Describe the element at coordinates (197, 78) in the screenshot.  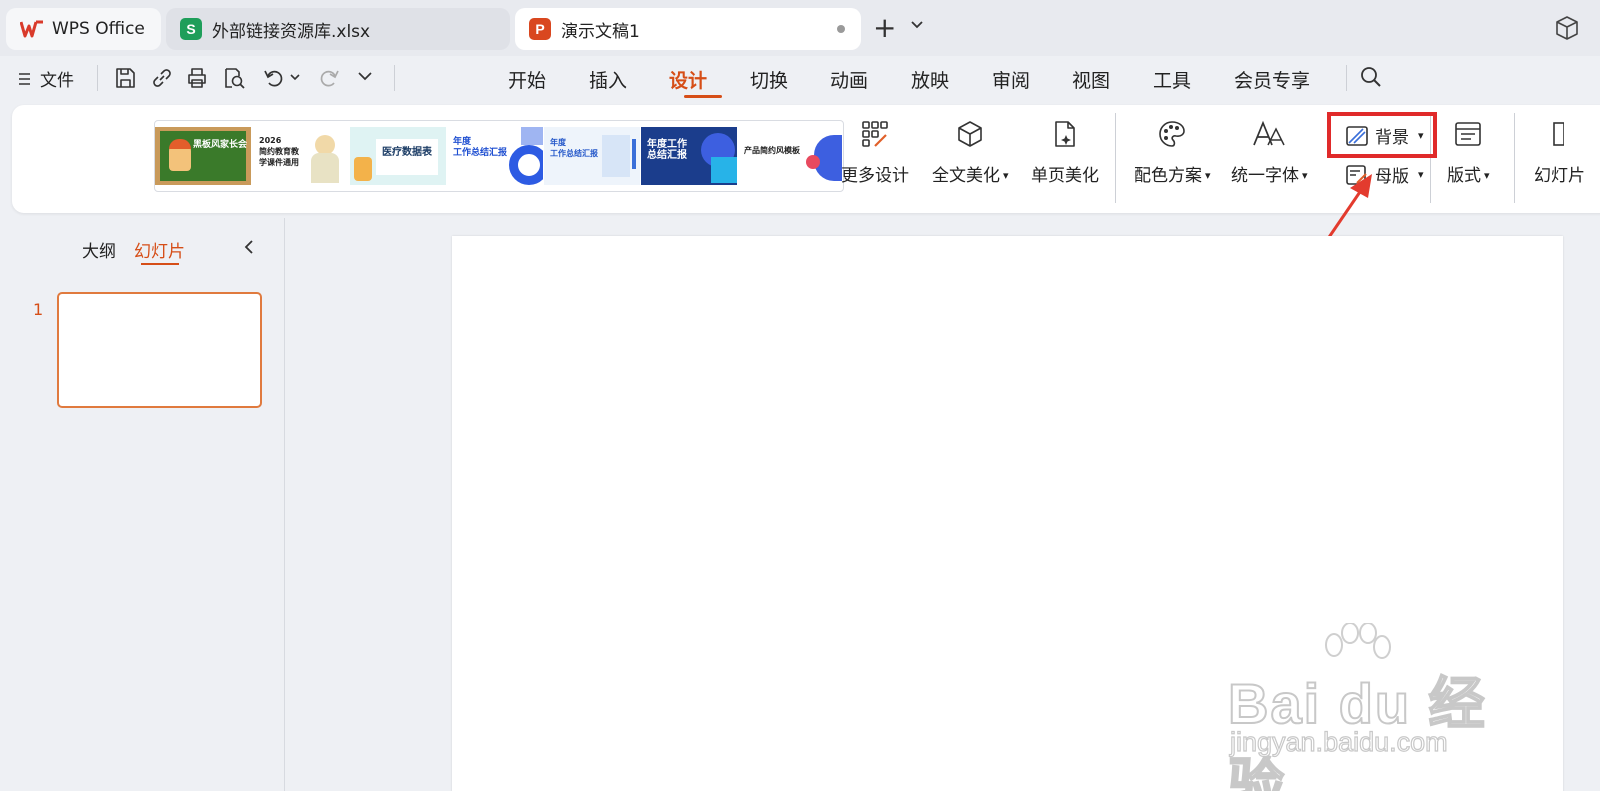
I see `print-icon` at that location.